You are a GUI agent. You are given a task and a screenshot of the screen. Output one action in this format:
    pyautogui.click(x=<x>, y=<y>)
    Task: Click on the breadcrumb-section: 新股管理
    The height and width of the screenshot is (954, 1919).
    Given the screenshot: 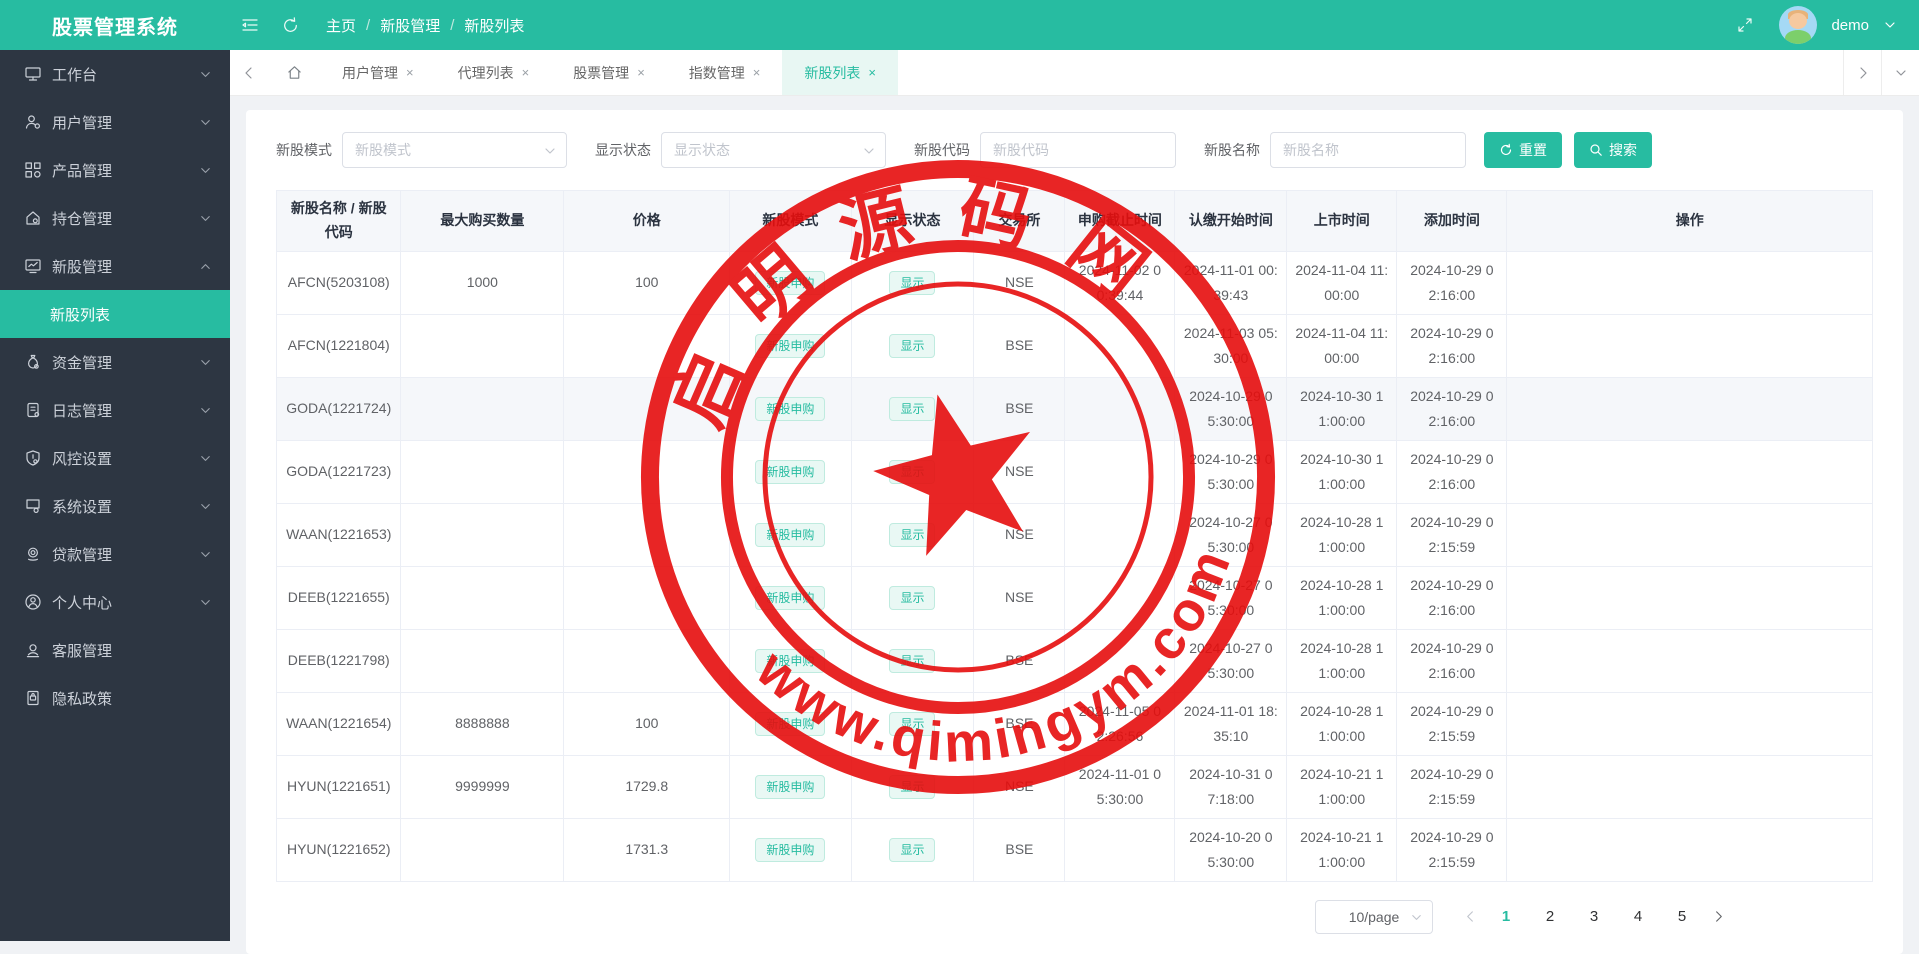 What is the action you would take?
    pyautogui.click(x=410, y=25)
    